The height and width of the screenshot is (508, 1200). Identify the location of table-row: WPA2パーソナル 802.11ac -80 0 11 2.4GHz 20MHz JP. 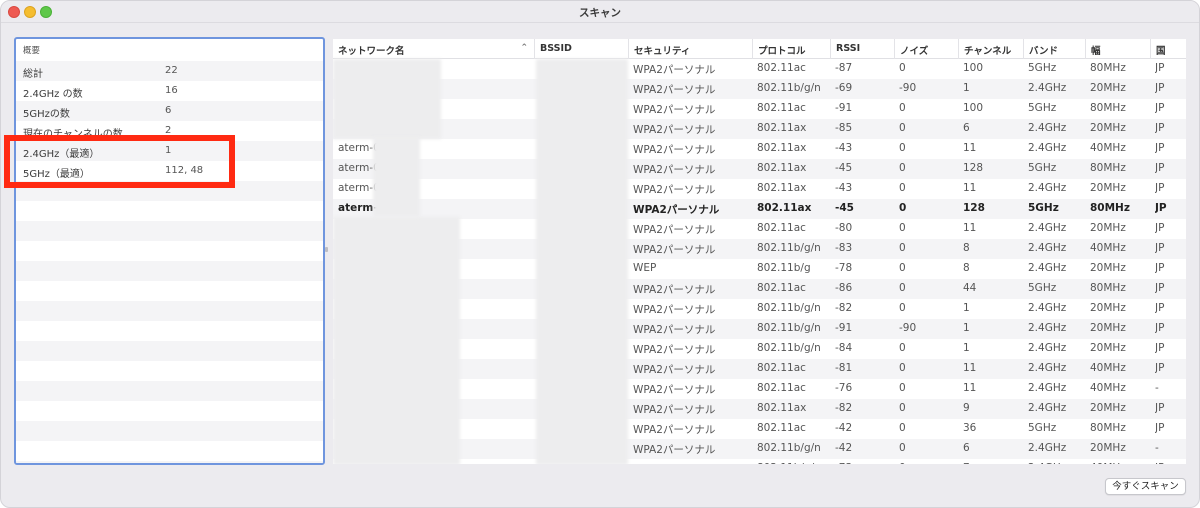
(759, 229).